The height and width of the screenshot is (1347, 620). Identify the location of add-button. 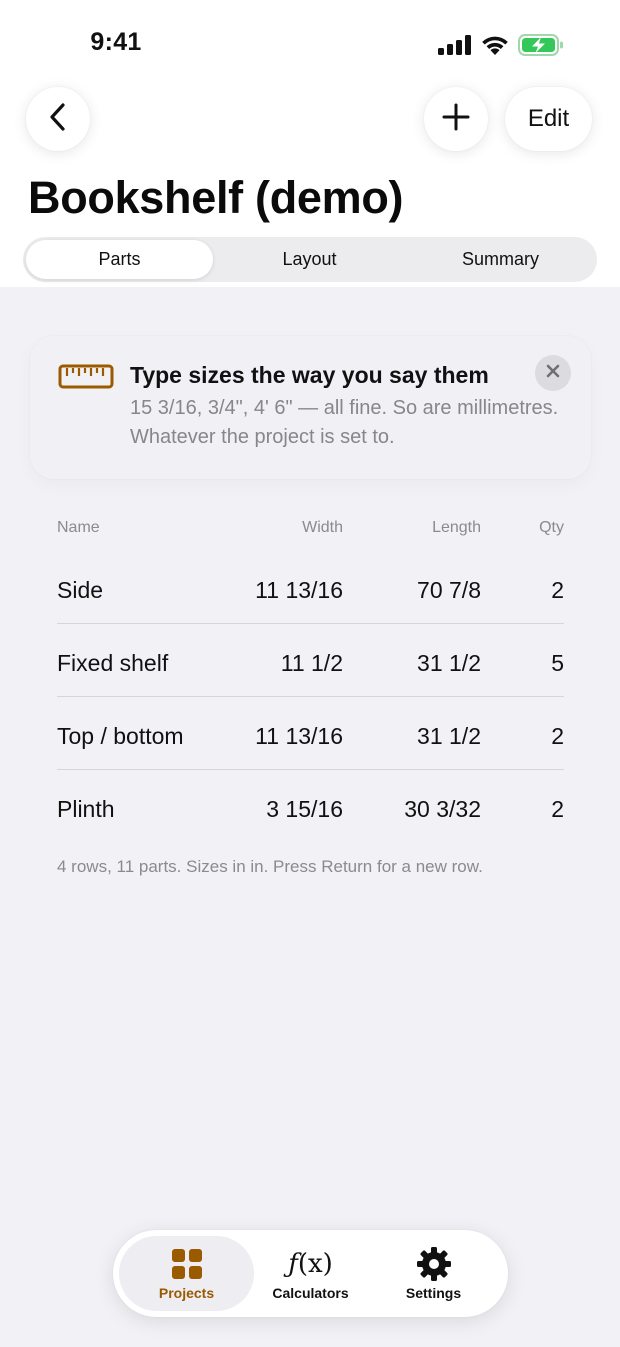
(456, 119).